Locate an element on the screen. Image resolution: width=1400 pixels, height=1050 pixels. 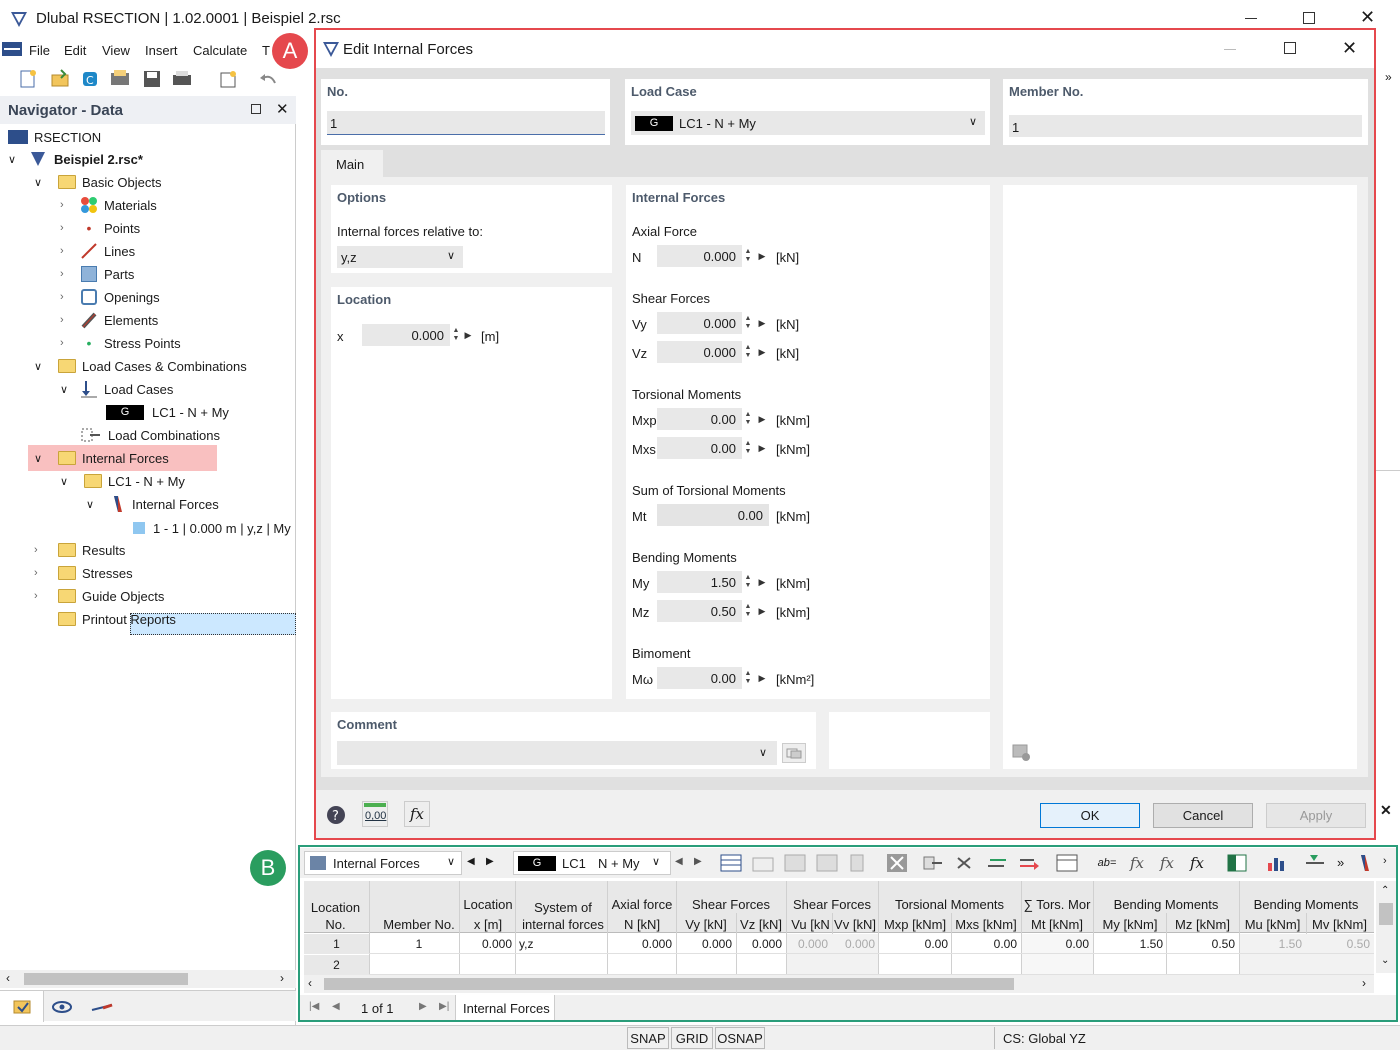
minimize-button is located at coordinates (1251, 18).